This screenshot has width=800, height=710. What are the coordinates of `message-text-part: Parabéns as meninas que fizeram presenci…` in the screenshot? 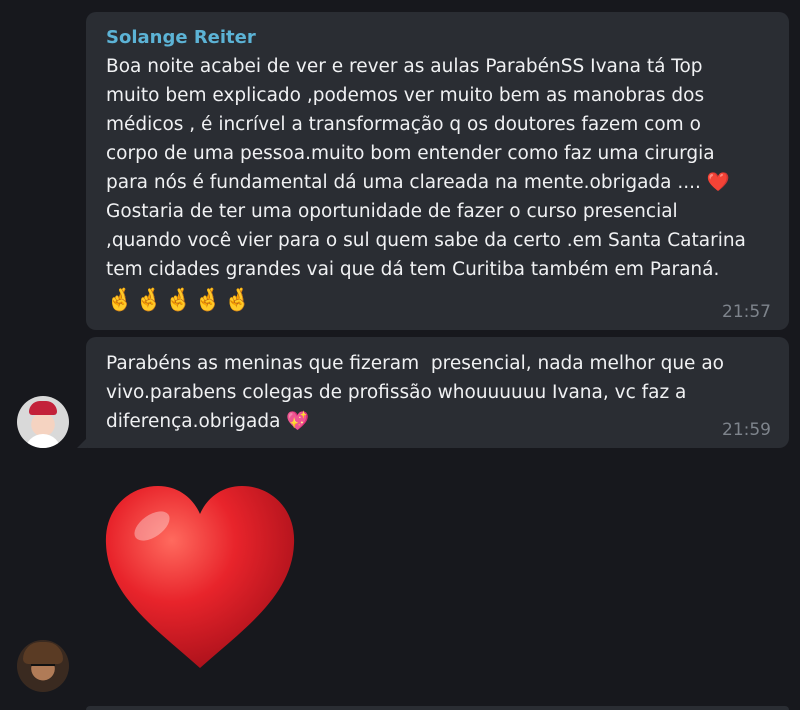 It's located at (415, 392).